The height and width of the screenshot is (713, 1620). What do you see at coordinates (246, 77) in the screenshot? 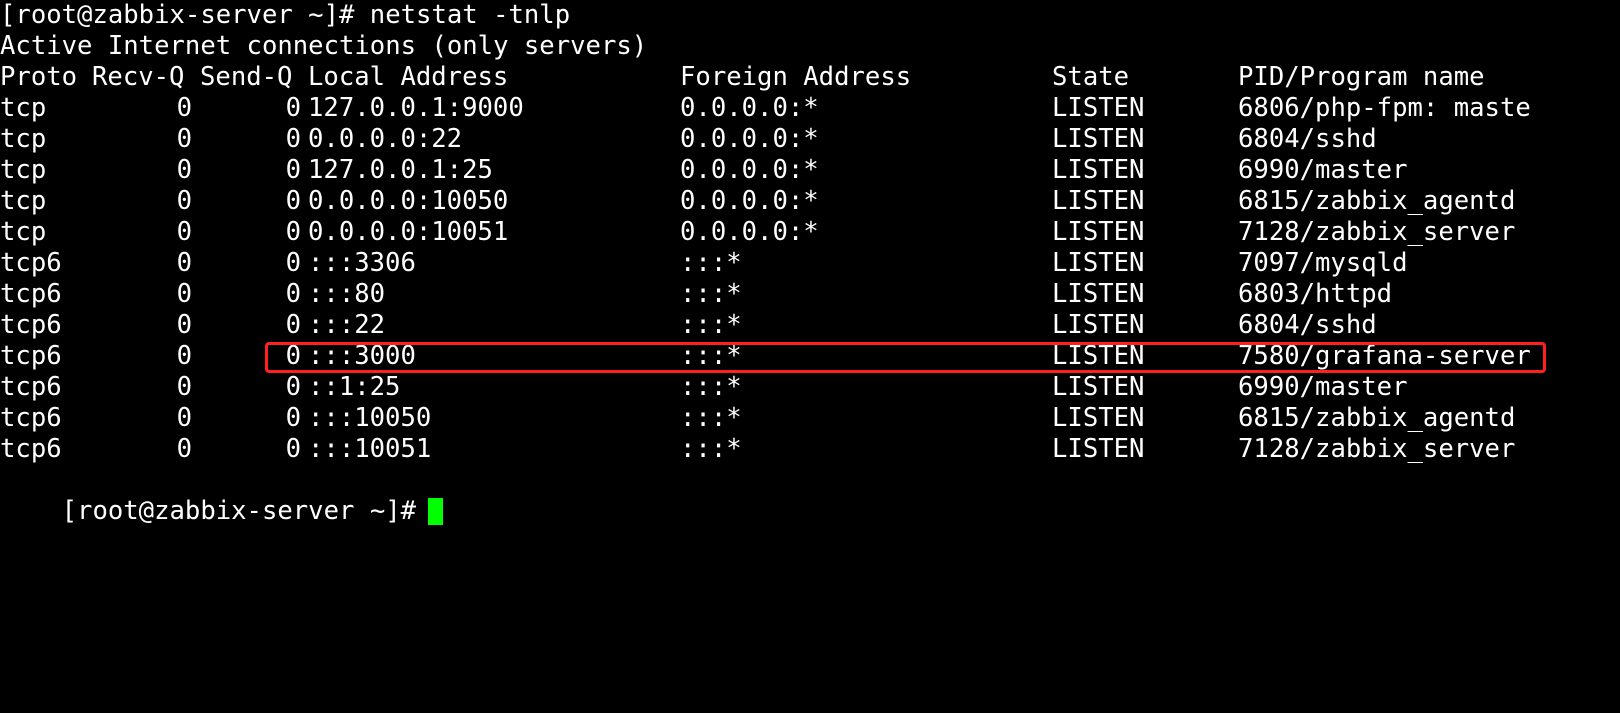
I see `header-sendq: Send-Q` at bounding box center [246, 77].